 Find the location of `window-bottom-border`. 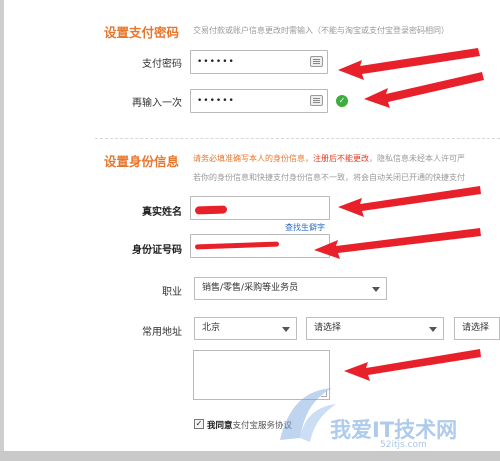

window-bottom-border is located at coordinates (250, 456).